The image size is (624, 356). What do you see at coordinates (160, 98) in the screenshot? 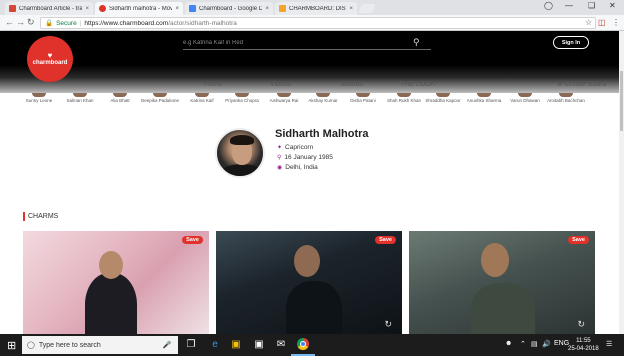
I see `celeb-item: Deepika Padukone` at bounding box center [160, 98].